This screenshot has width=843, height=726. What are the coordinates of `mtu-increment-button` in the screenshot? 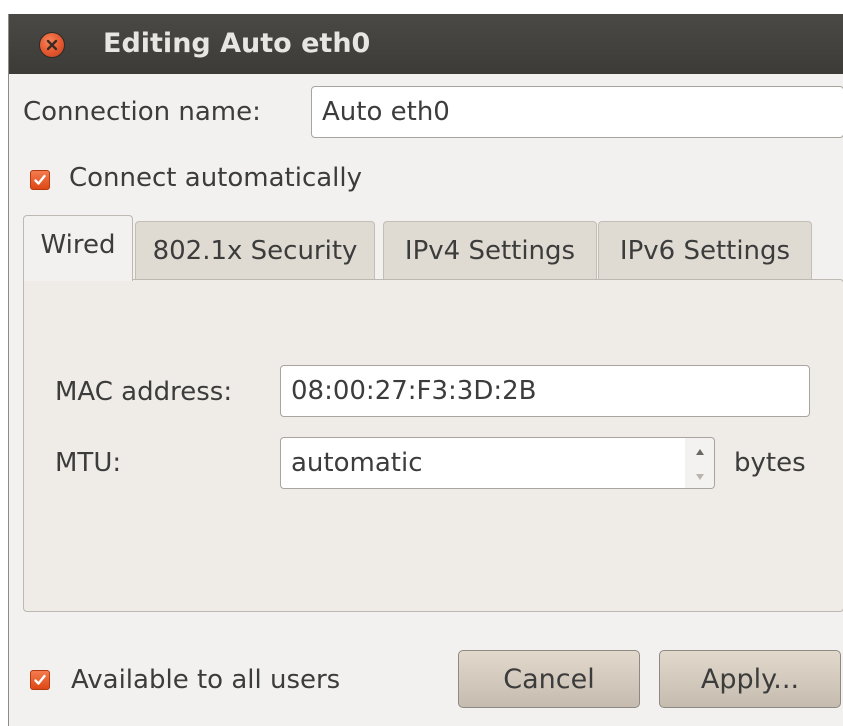 It's located at (699, 450).